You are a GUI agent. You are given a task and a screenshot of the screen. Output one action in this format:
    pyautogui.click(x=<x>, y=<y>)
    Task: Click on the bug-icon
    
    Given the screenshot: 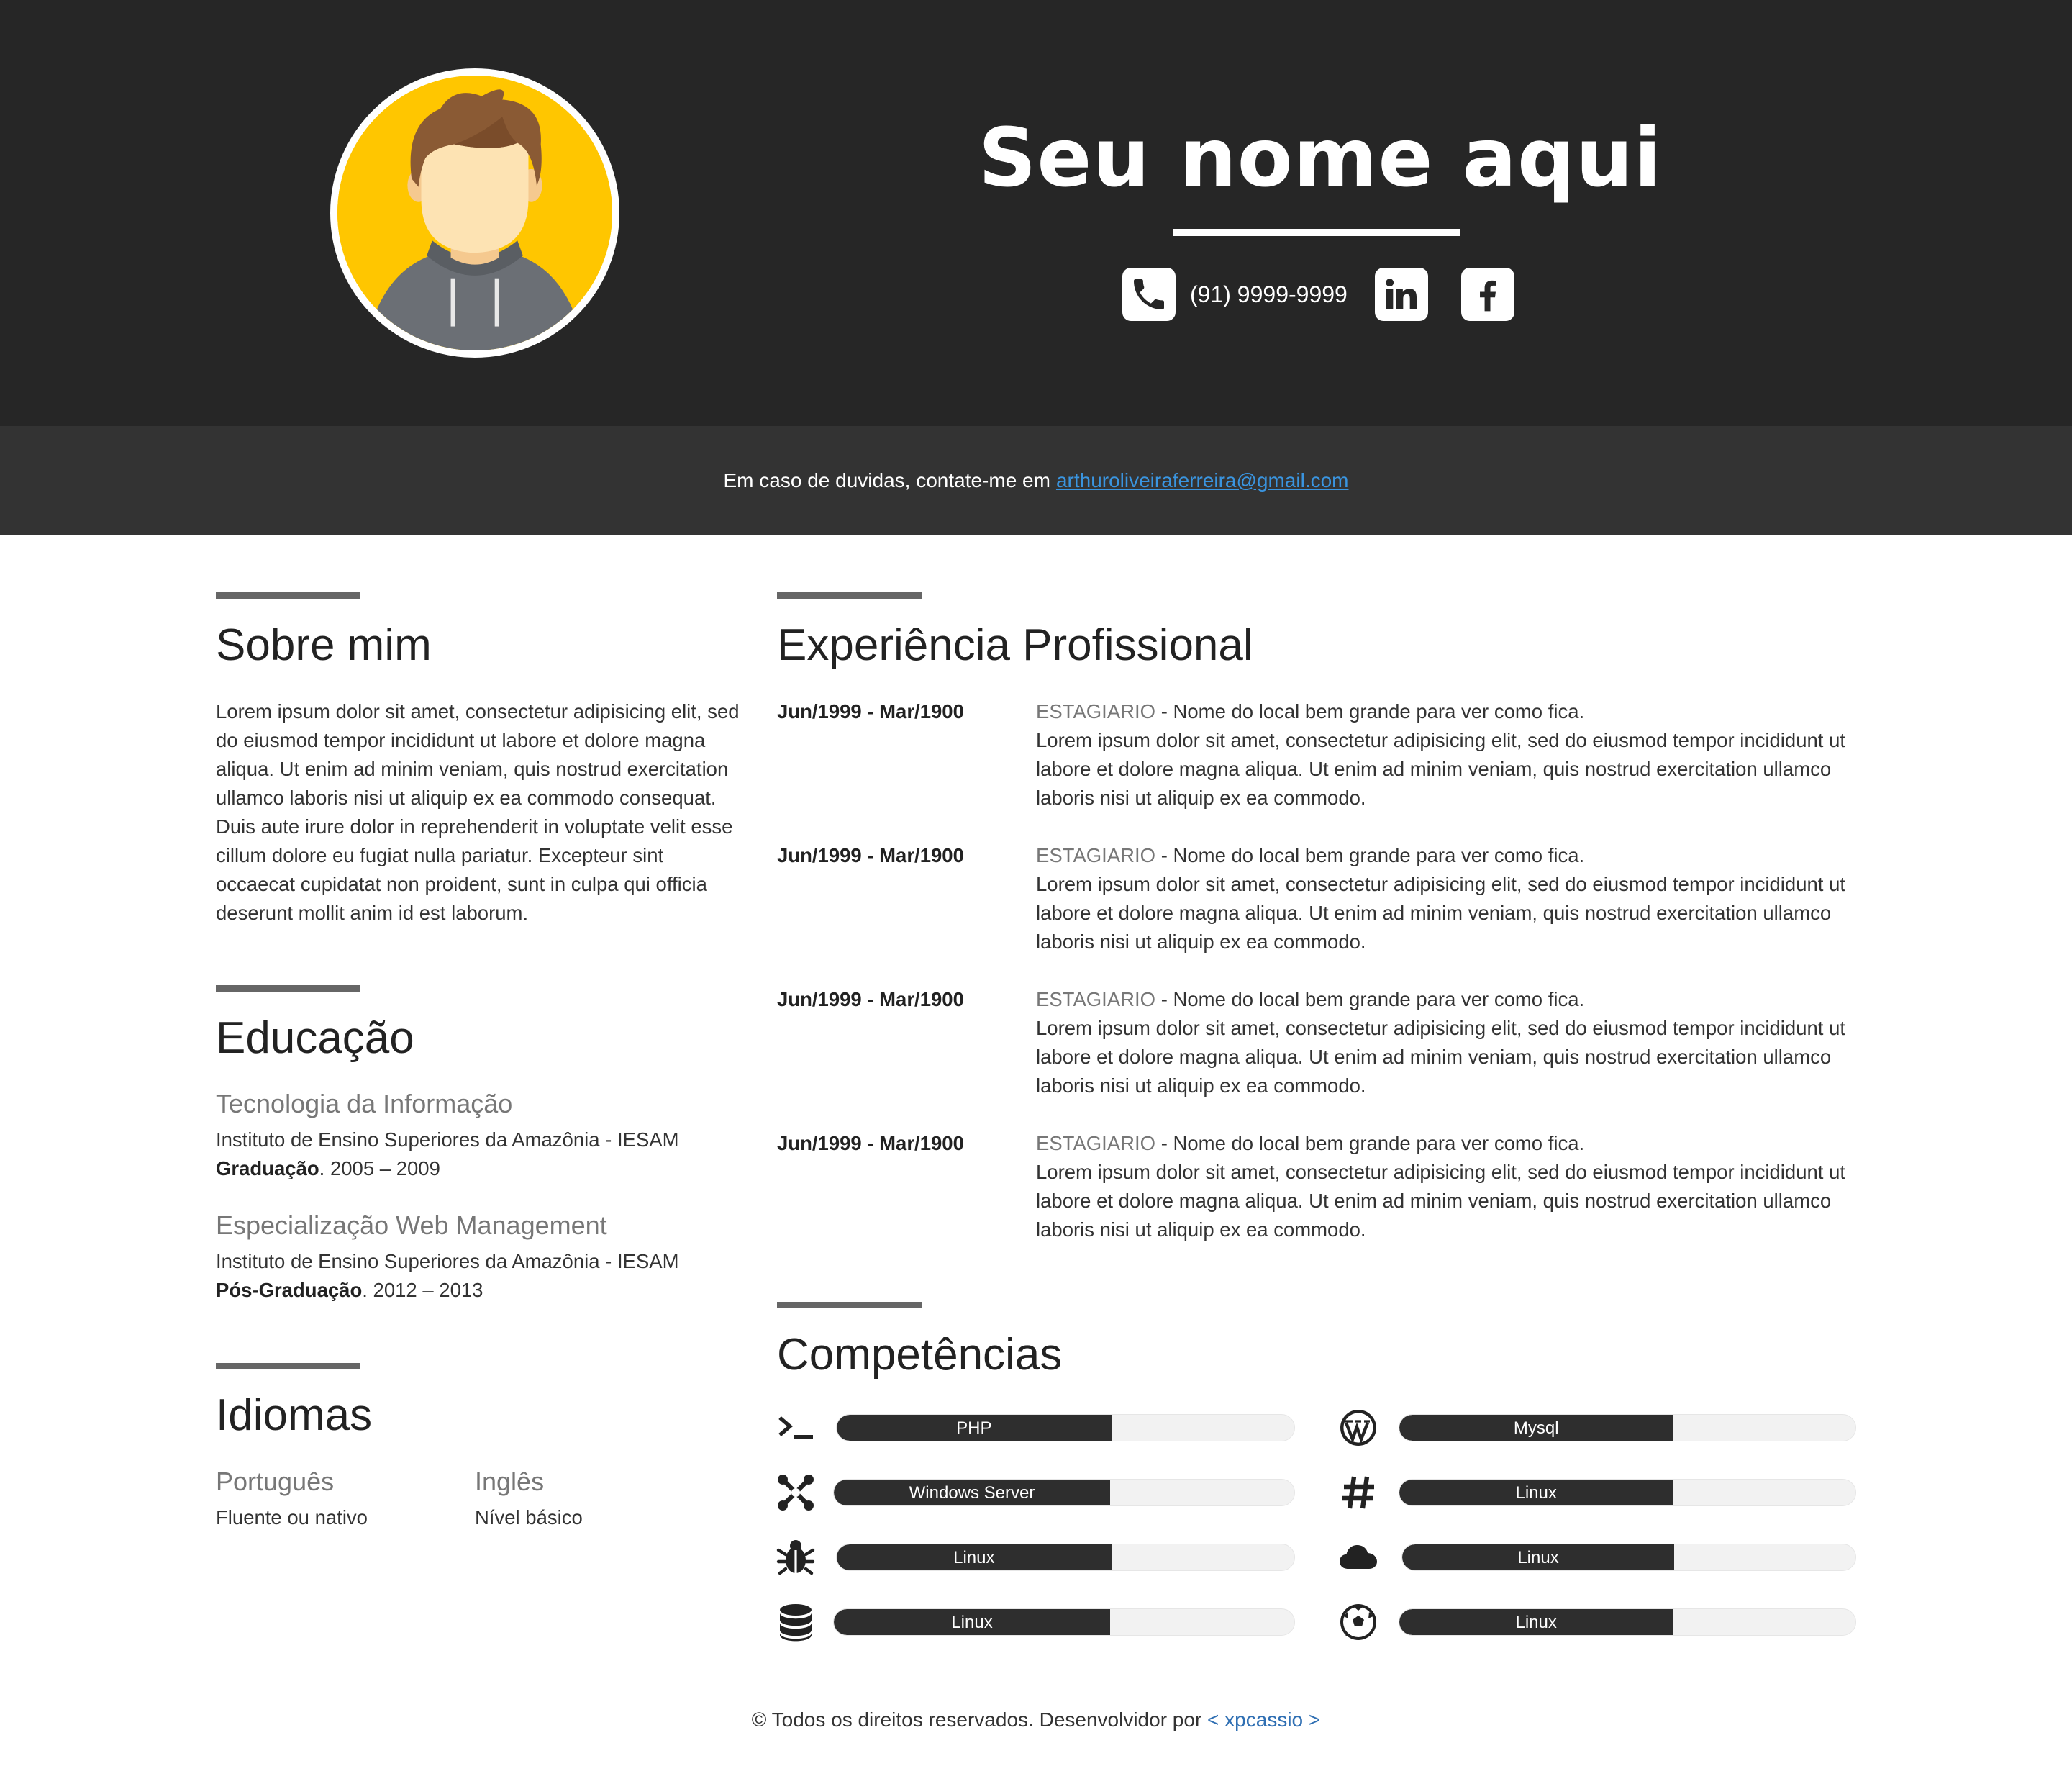 What is the action you would take?
    pyautogui.click(x=796, y=1557)
    